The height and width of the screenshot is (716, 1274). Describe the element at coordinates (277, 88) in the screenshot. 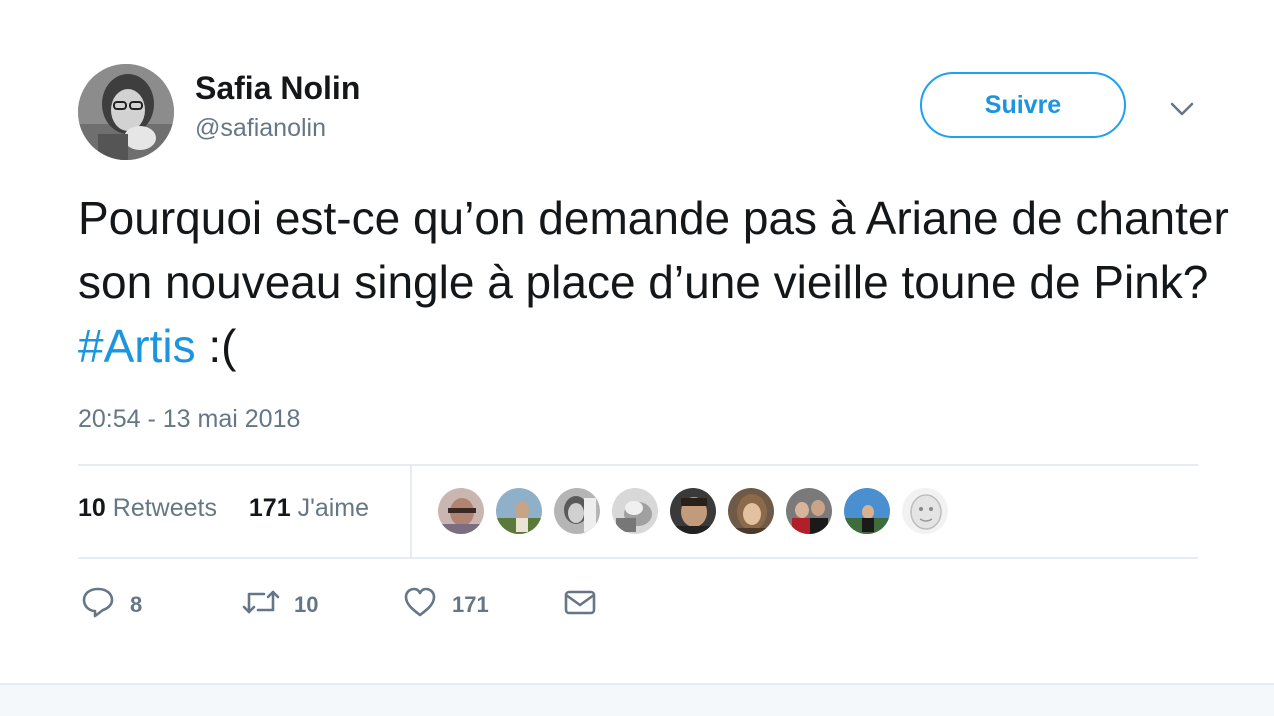

I see `author-name: Safia Nolin` at that location.